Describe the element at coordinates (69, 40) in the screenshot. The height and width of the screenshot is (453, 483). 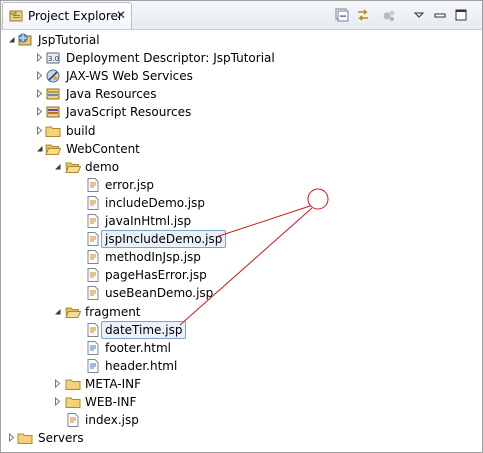
I see `tree-item-label: JspTutorial` at that location.